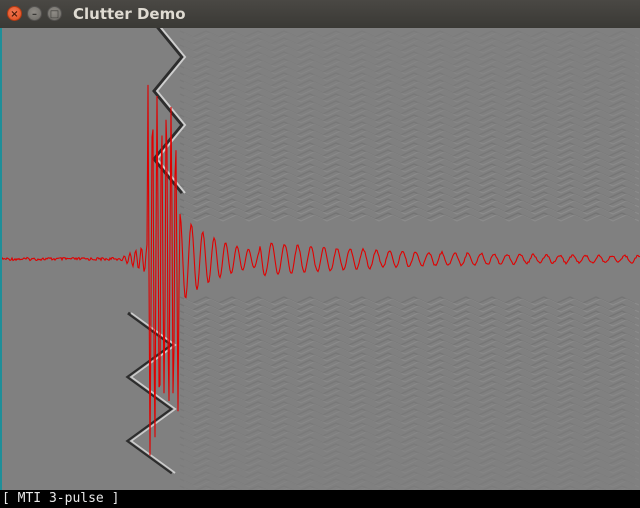 The height and width of the screenshot is (508, 640). What do you see at coordinates (320, 499) in the screenshot?
I see `status-bar: [ MTI 3-pulse ]` at bounding box center [320, 499].